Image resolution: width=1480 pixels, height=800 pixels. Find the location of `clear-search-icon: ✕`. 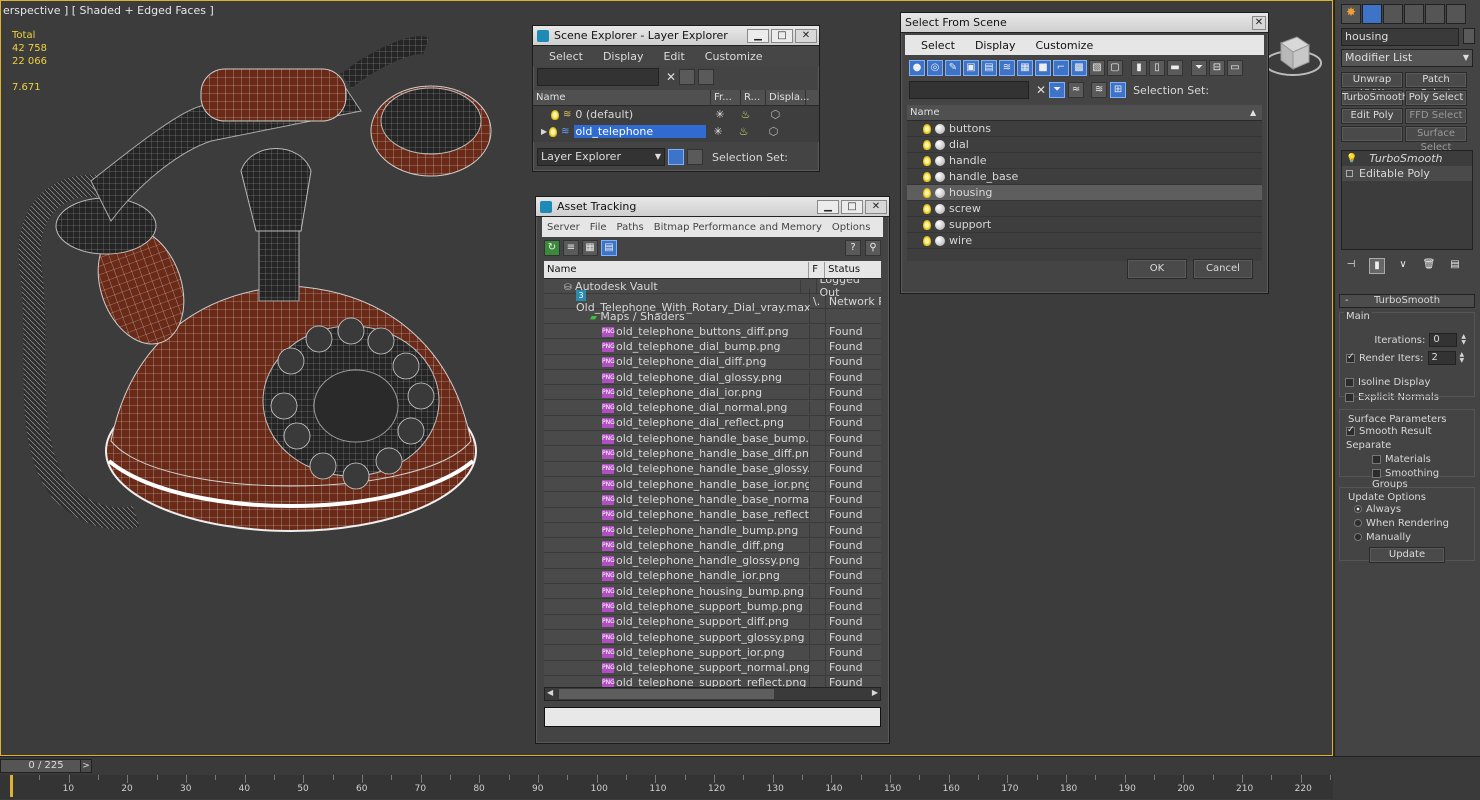

clear-search-icon: ✕ is located at coordinates (1041, 90).